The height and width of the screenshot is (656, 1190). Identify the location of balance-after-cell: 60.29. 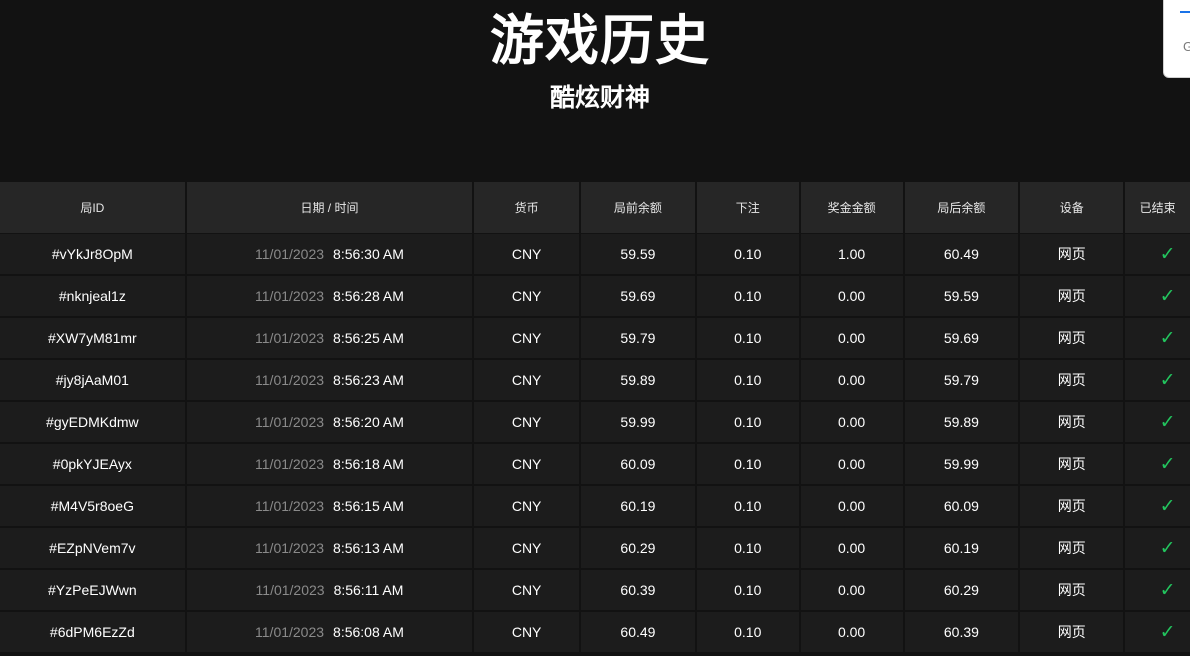
(961, 590).